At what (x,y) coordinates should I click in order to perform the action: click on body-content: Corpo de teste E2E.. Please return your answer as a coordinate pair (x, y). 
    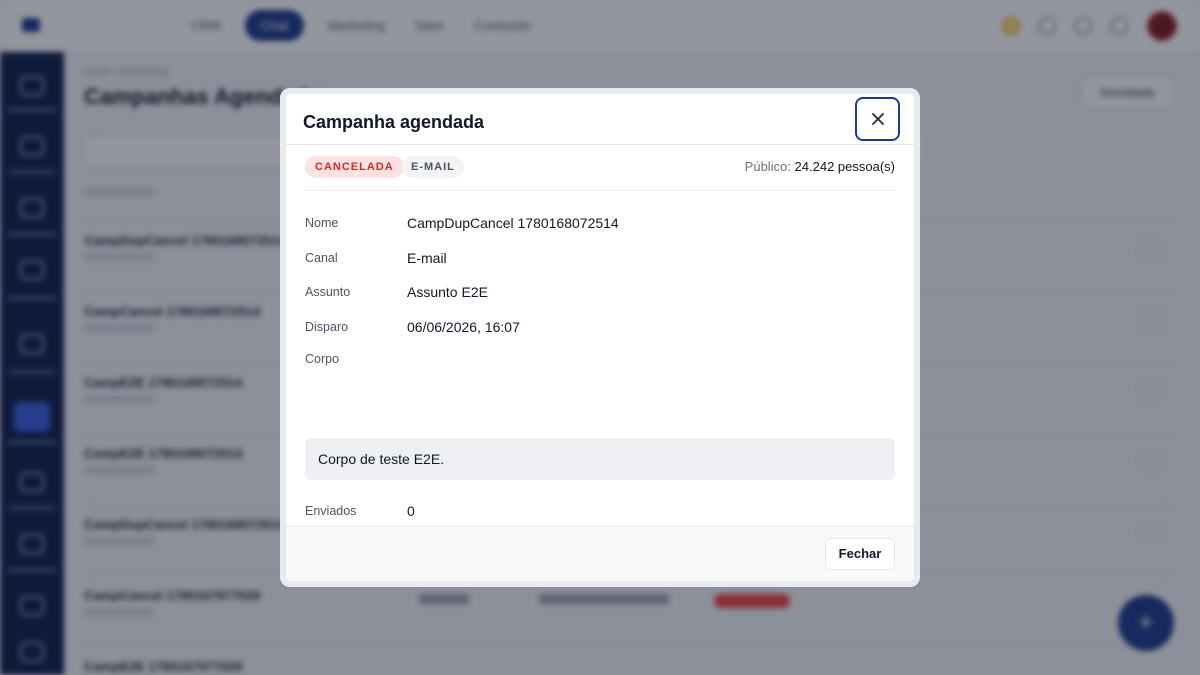
    Looking at the image, I should click on (600, 459).